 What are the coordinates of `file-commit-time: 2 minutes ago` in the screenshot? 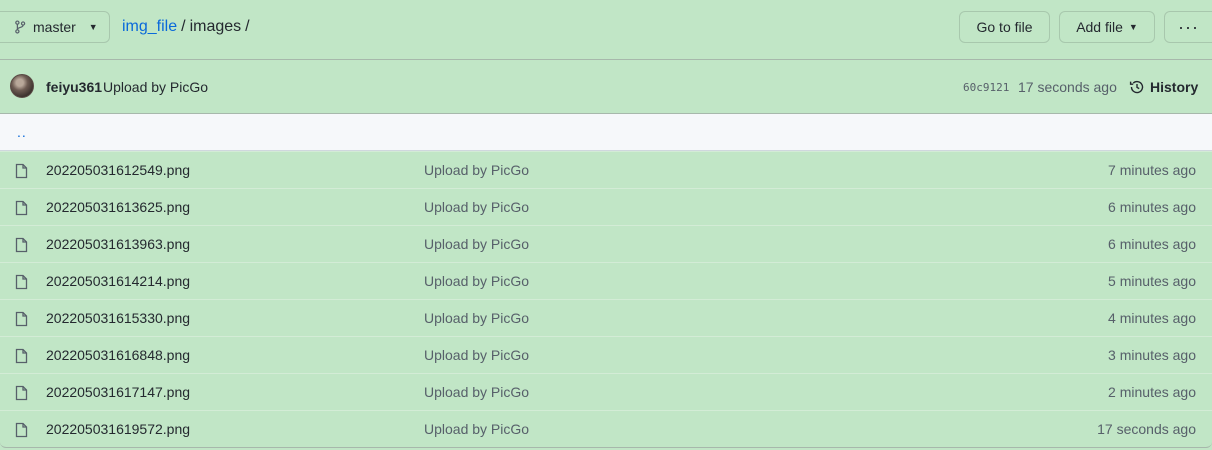 It's located at (1152, 392).